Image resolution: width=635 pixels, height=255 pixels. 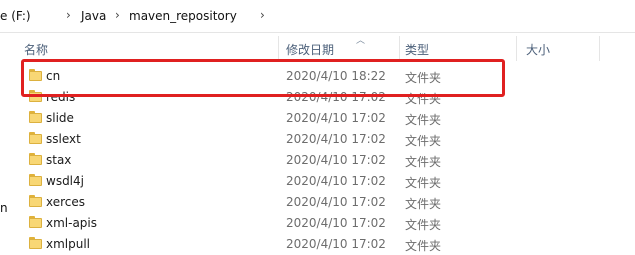 I want to click on file-name: stax, so click(x=59, y=160).